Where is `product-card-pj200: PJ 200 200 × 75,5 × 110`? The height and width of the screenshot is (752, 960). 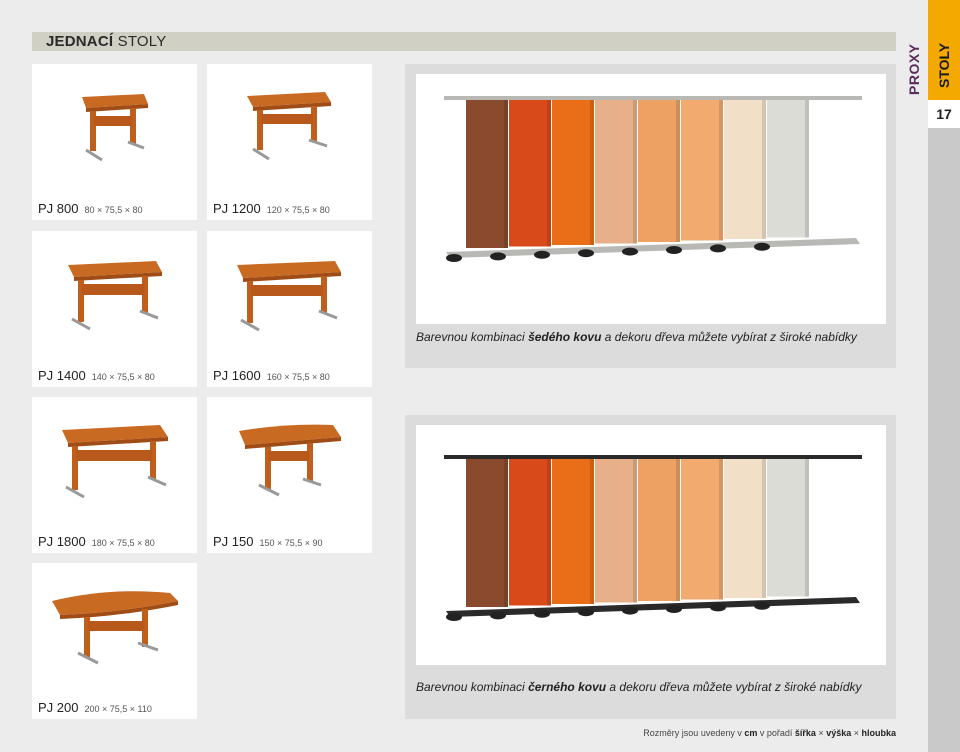 product-card-pj200: PJ 200 200 × 75,5 × 110 is located at coordinates (114, 641).